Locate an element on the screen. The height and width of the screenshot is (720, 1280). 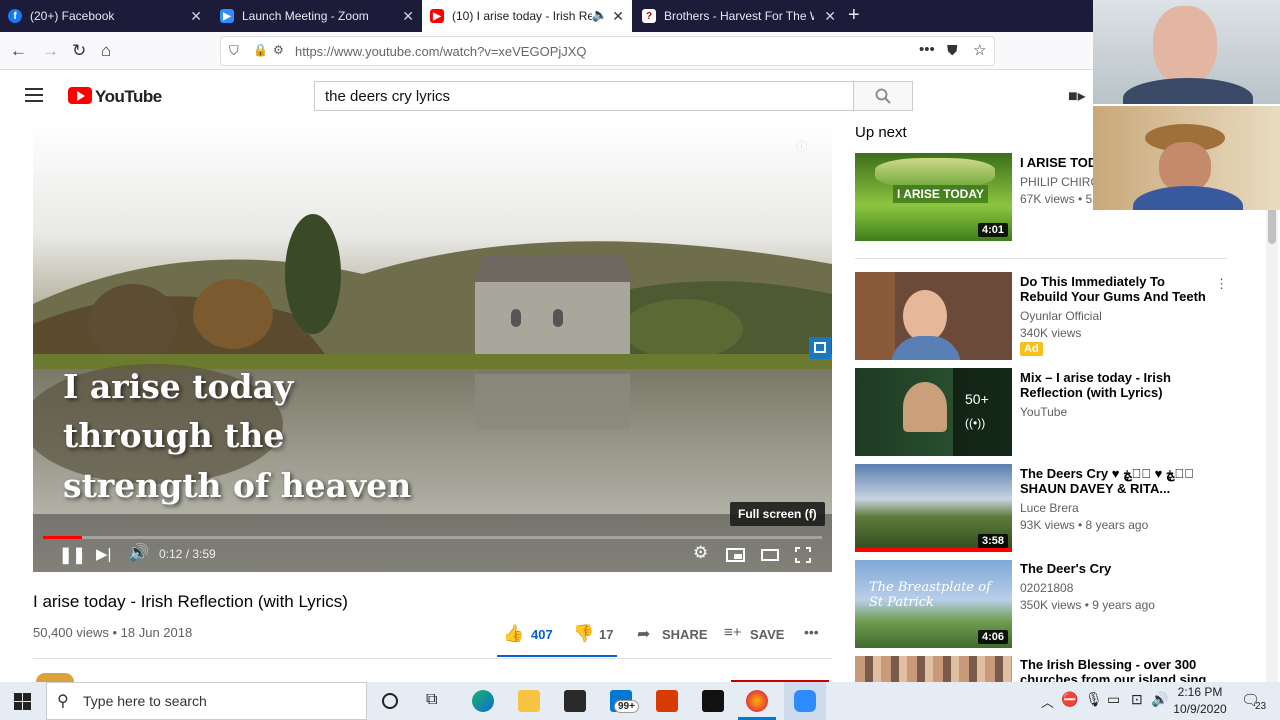
media-app-icon is located at coordinates (713, 701).